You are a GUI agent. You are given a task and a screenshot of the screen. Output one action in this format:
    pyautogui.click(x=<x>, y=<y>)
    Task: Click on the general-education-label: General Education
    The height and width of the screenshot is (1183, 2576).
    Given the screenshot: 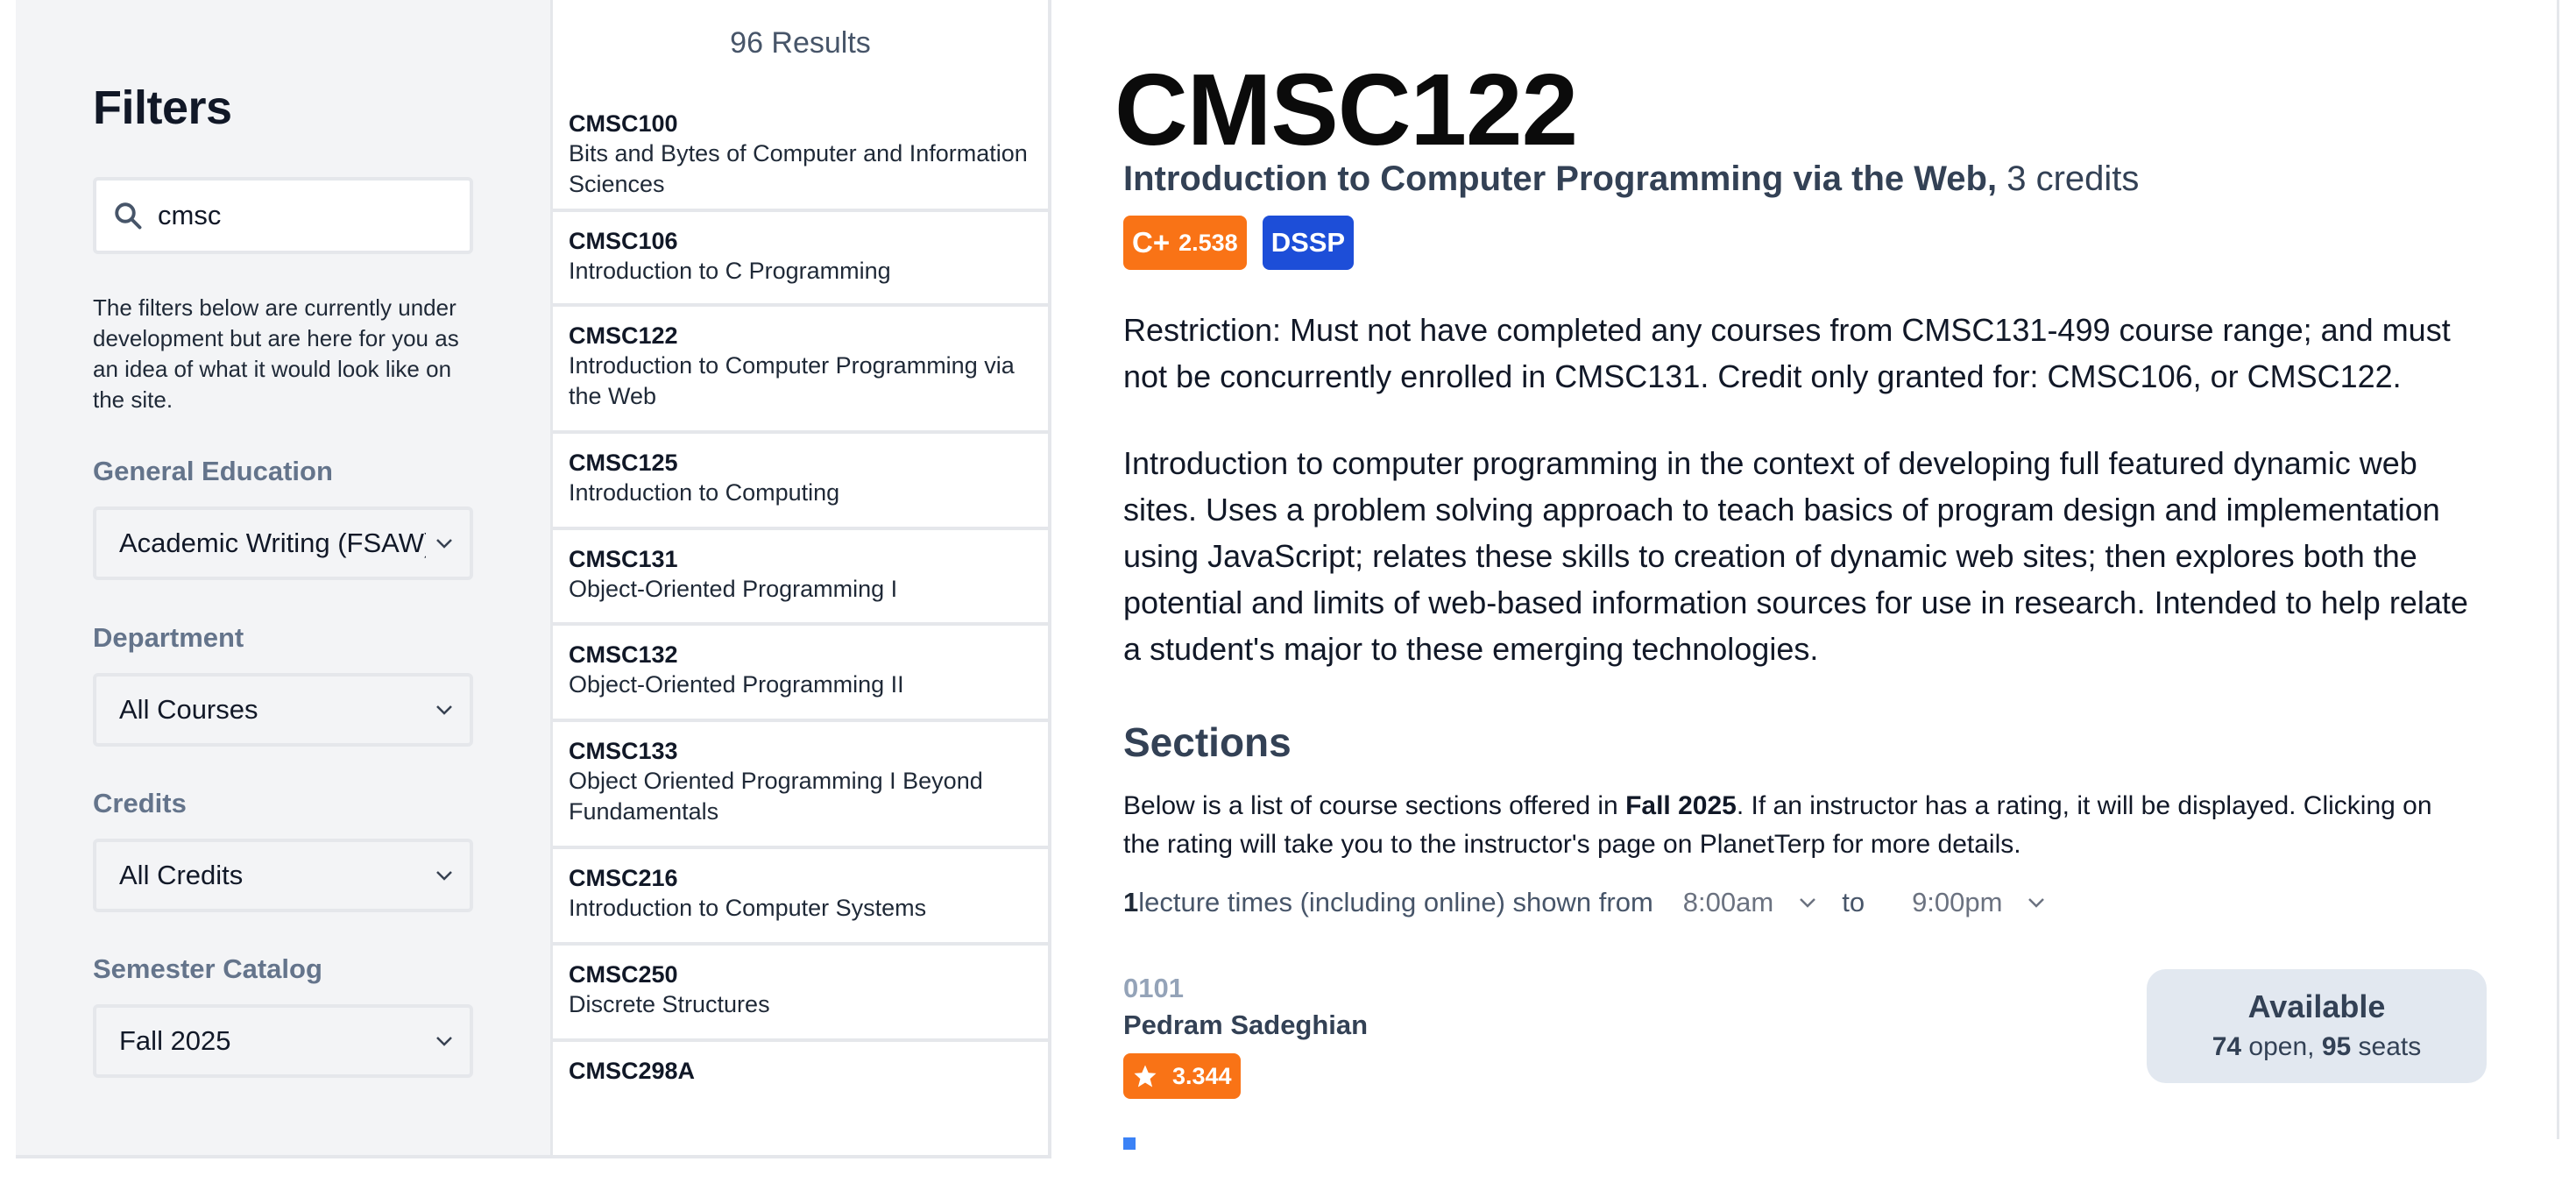 What is the action you would take?
    pyautogui.click(x=213, y=471)
    